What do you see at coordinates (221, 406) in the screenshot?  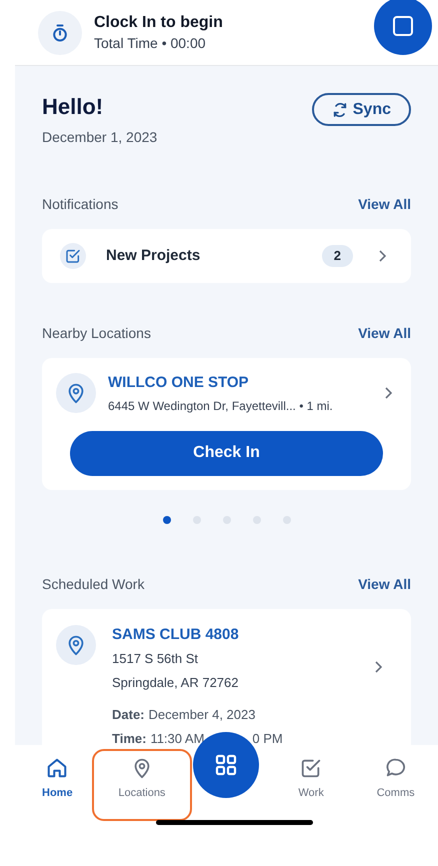 I see `location-address: 6445 W Wedington Dr, Fayettevill... • 1 mi.` at bounding box center [221, 406].